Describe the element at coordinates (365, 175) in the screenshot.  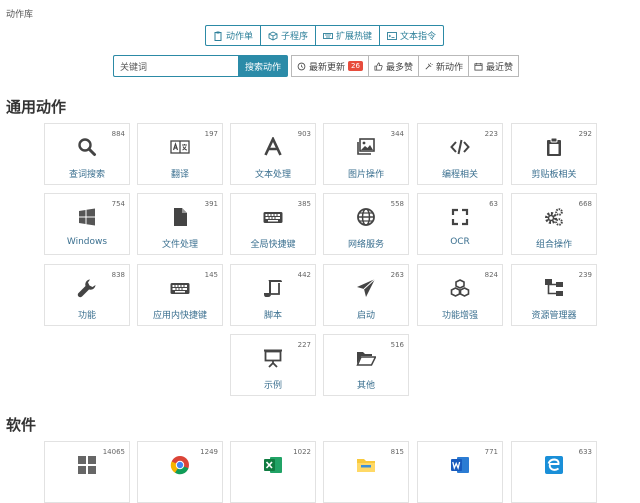
I see `action-label: 图片操作` at that location.